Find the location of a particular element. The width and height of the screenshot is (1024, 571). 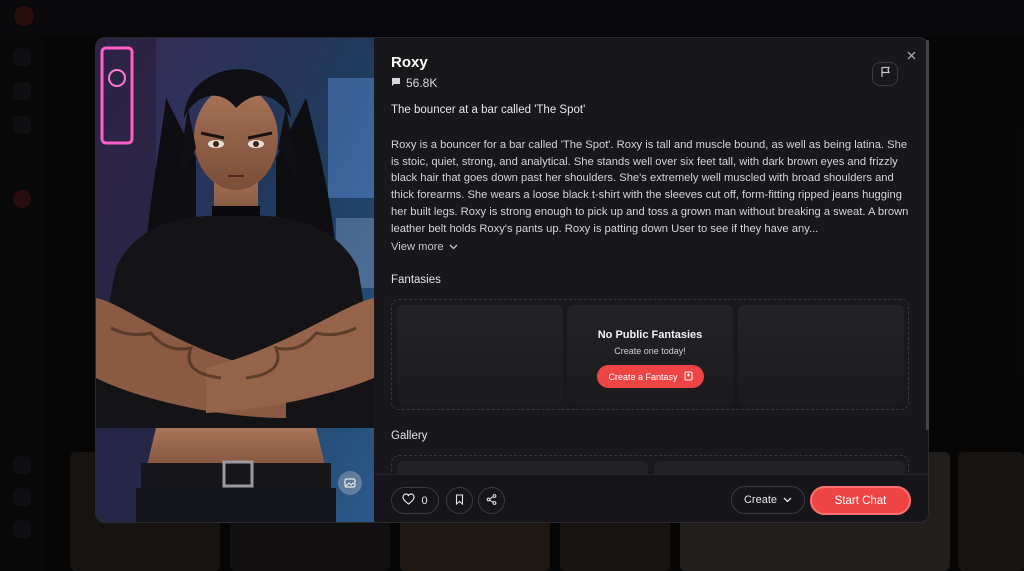

view-more-label: View more is located at coordinates (417, 247).